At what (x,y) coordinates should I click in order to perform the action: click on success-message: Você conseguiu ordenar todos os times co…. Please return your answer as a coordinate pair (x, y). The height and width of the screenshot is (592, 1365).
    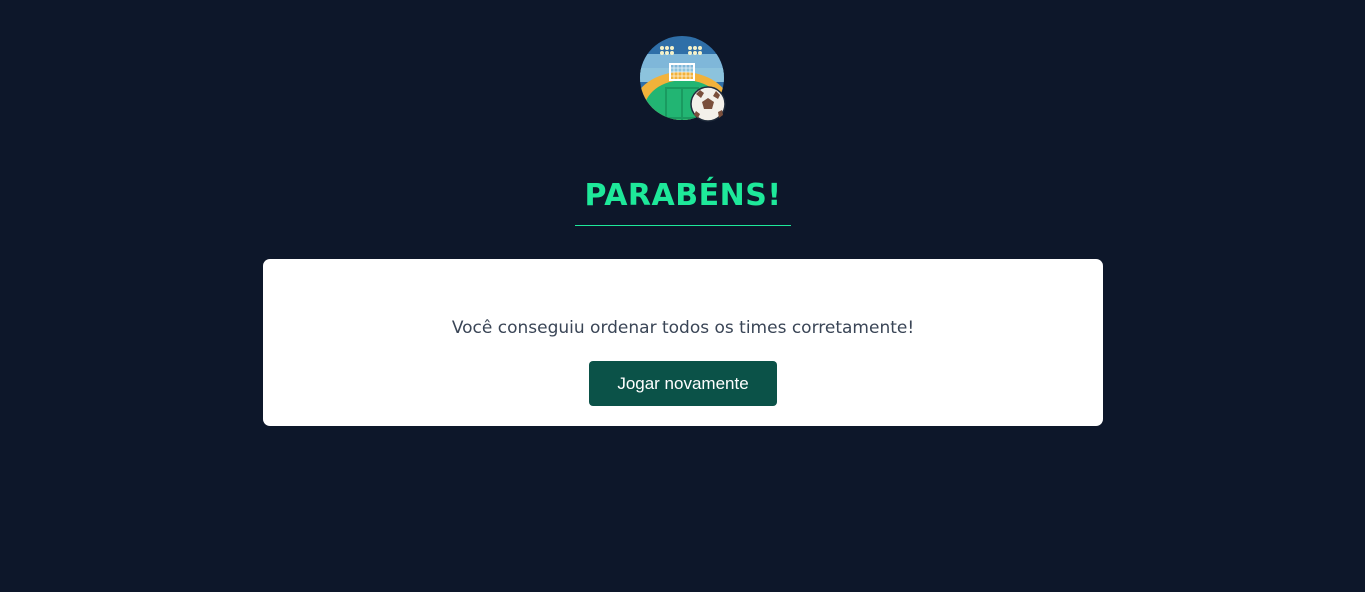
    Looking at the image, I should click on (683, 328).